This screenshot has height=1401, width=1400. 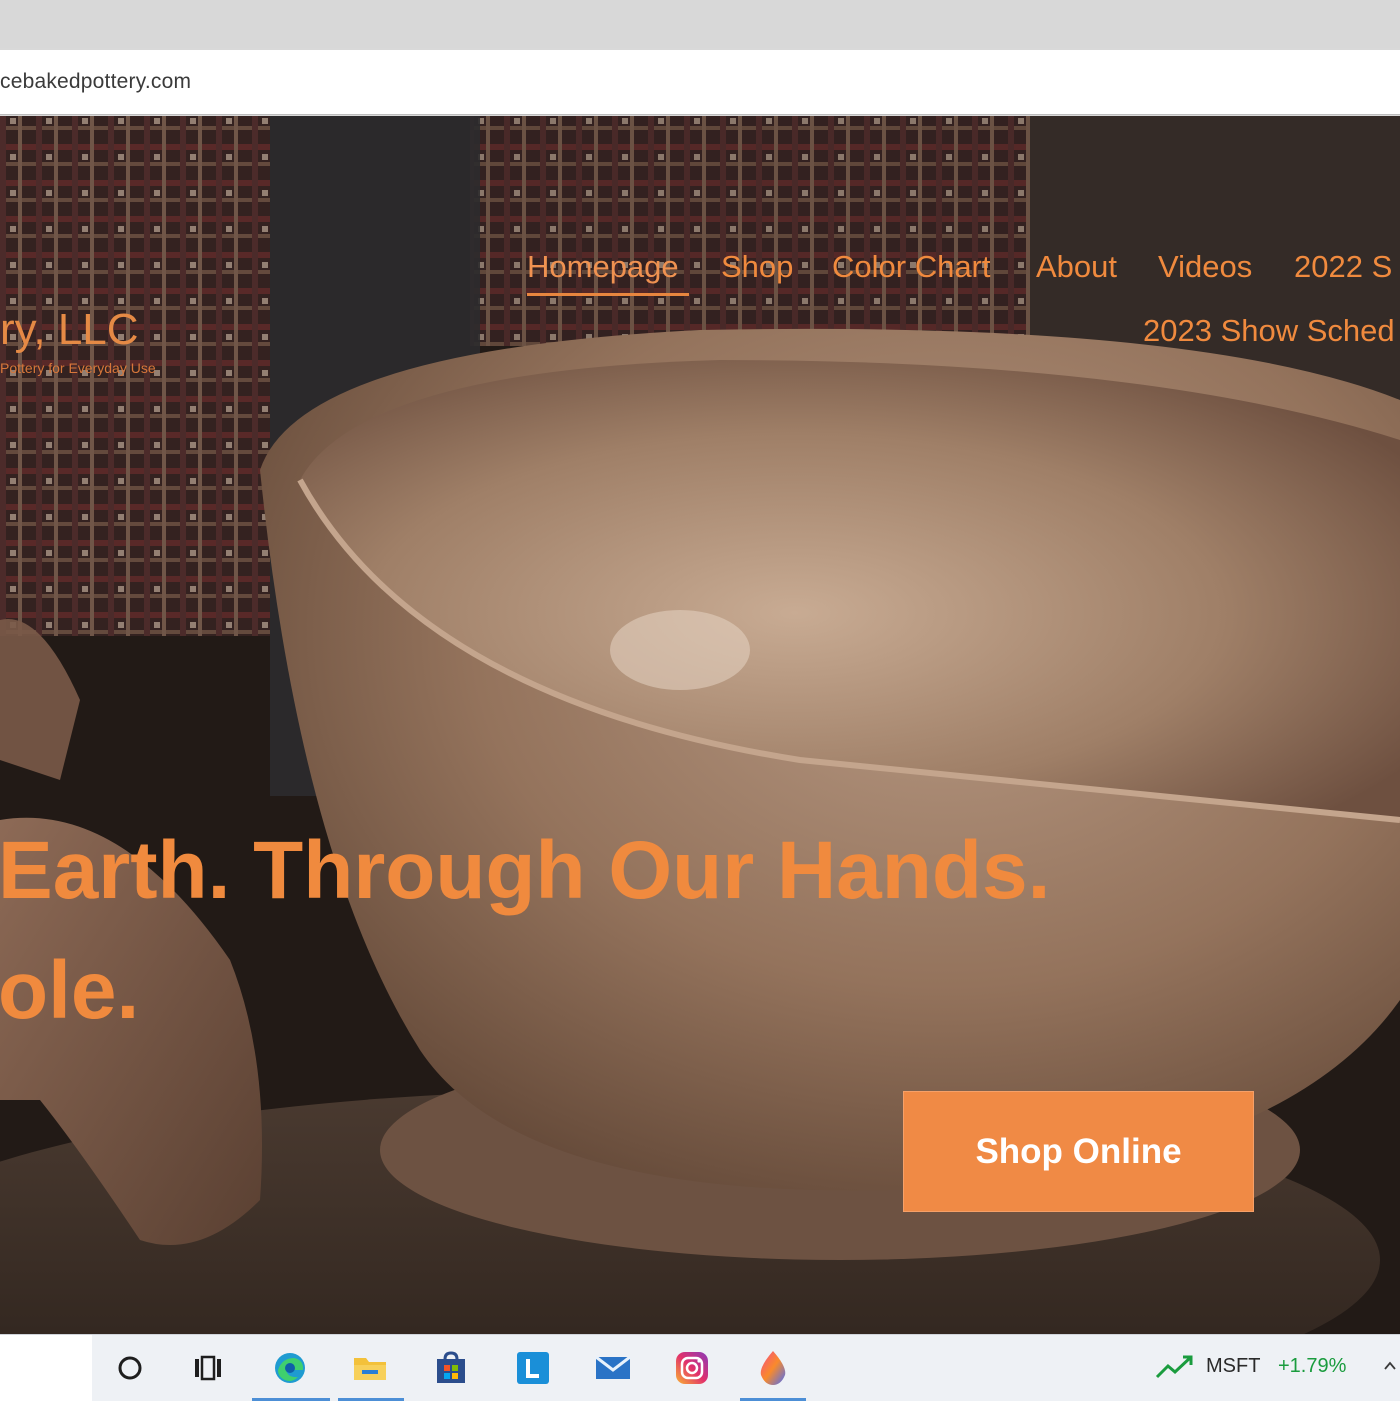 I want to click on nav-2022-shows: 2022 S, so click(x=1343, y=267).